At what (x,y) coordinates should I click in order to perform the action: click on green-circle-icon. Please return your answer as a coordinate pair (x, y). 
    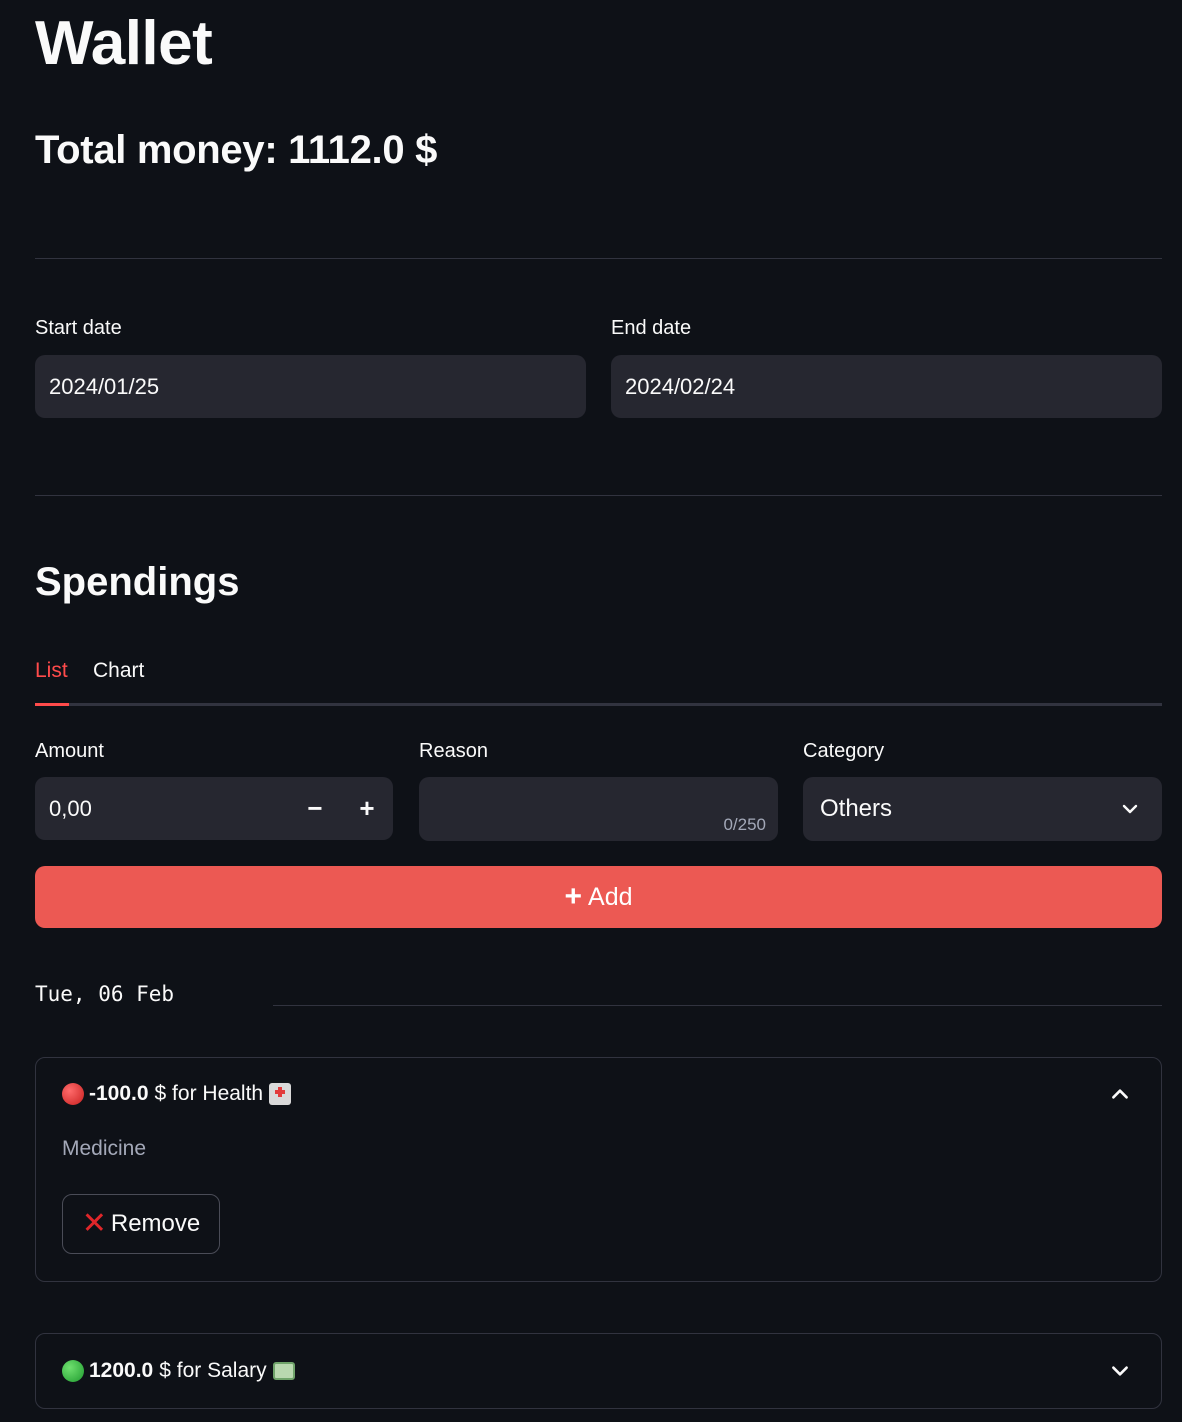
    Looking at the image, I should click on (73, 1371).